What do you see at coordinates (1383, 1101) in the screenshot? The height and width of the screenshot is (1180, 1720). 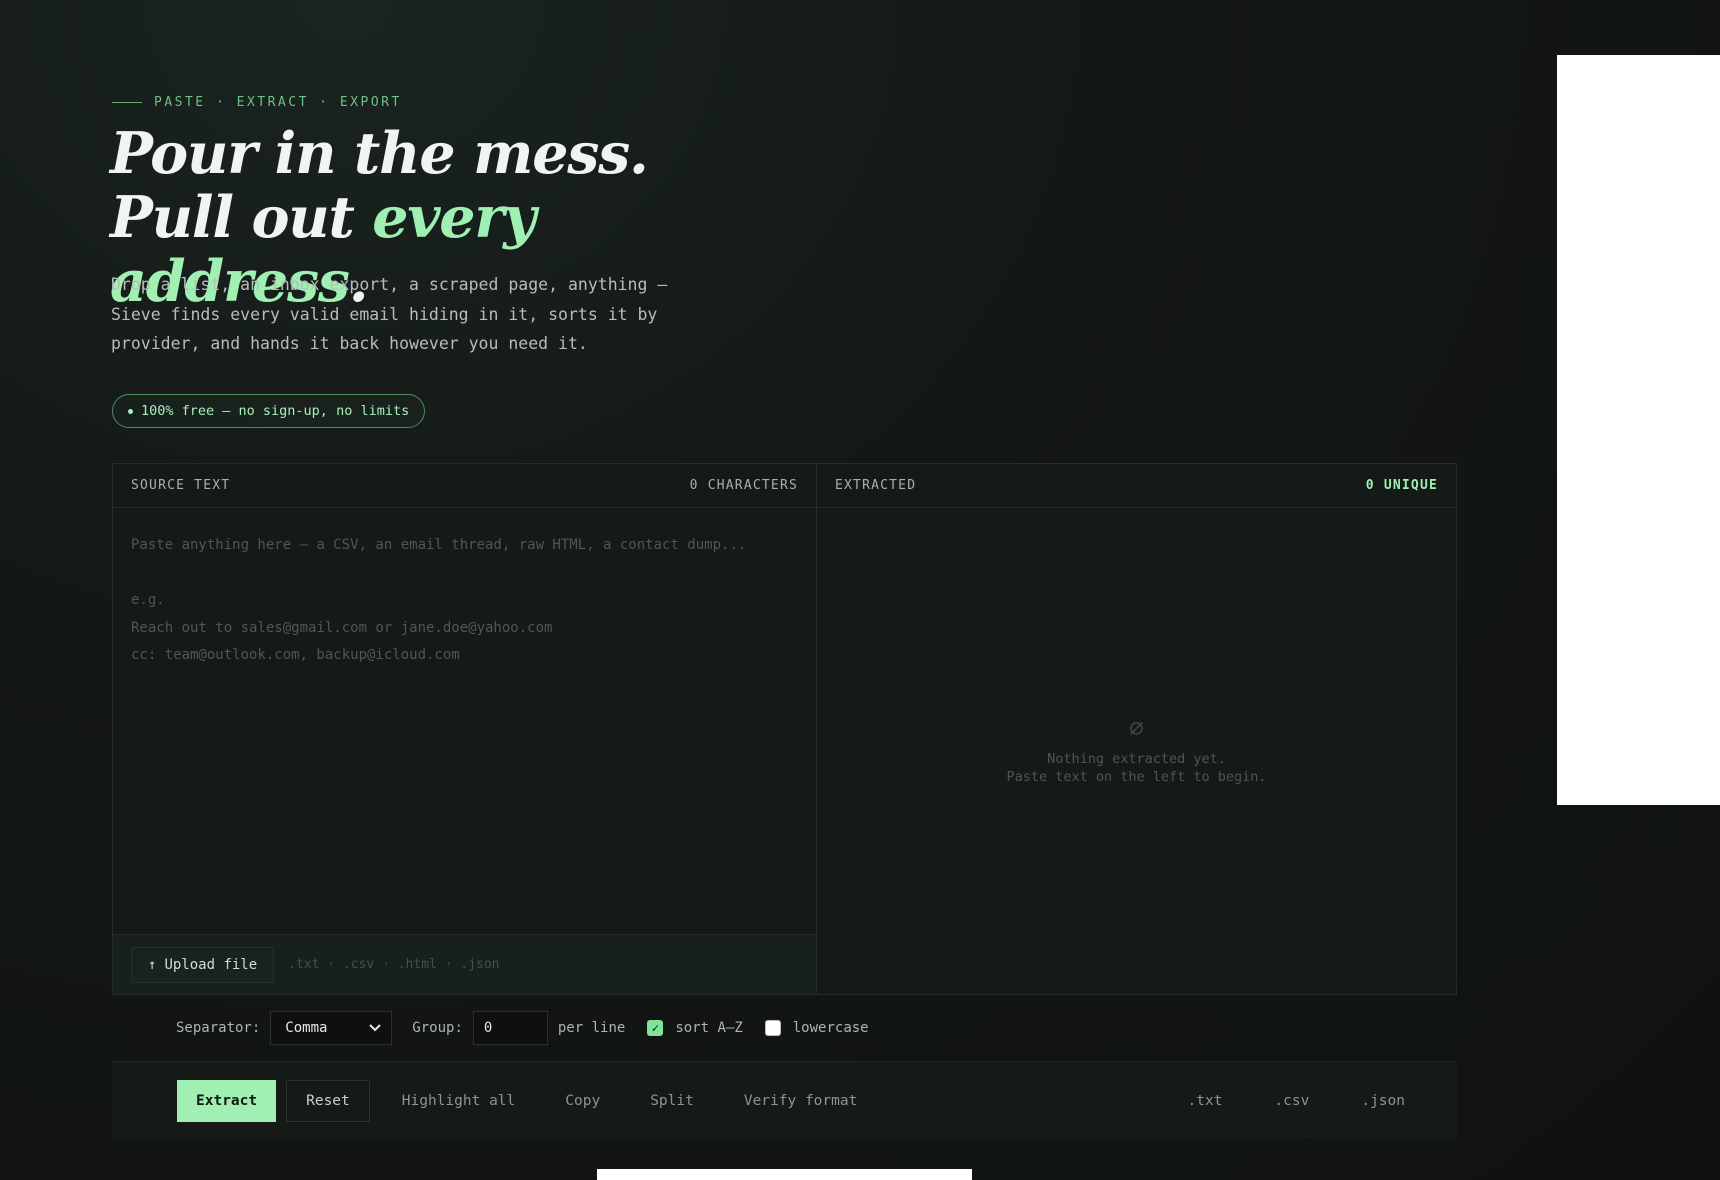 I see `export-json-button: .json` at bounding box center [1383, 1101].